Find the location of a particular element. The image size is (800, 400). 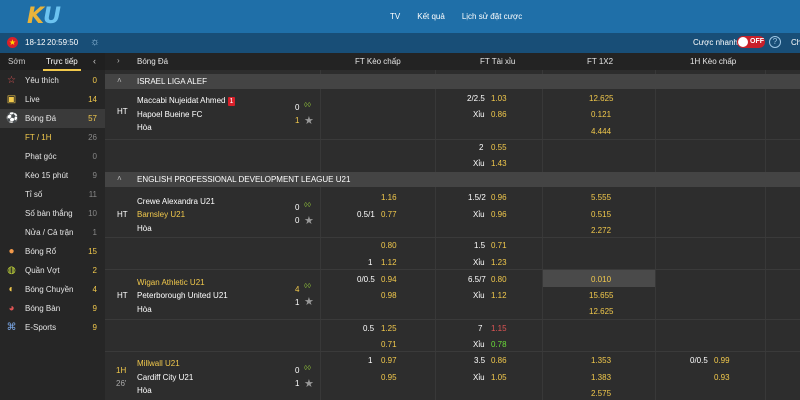

odds-cell: 1.23 is located at coordinates (499, 262).